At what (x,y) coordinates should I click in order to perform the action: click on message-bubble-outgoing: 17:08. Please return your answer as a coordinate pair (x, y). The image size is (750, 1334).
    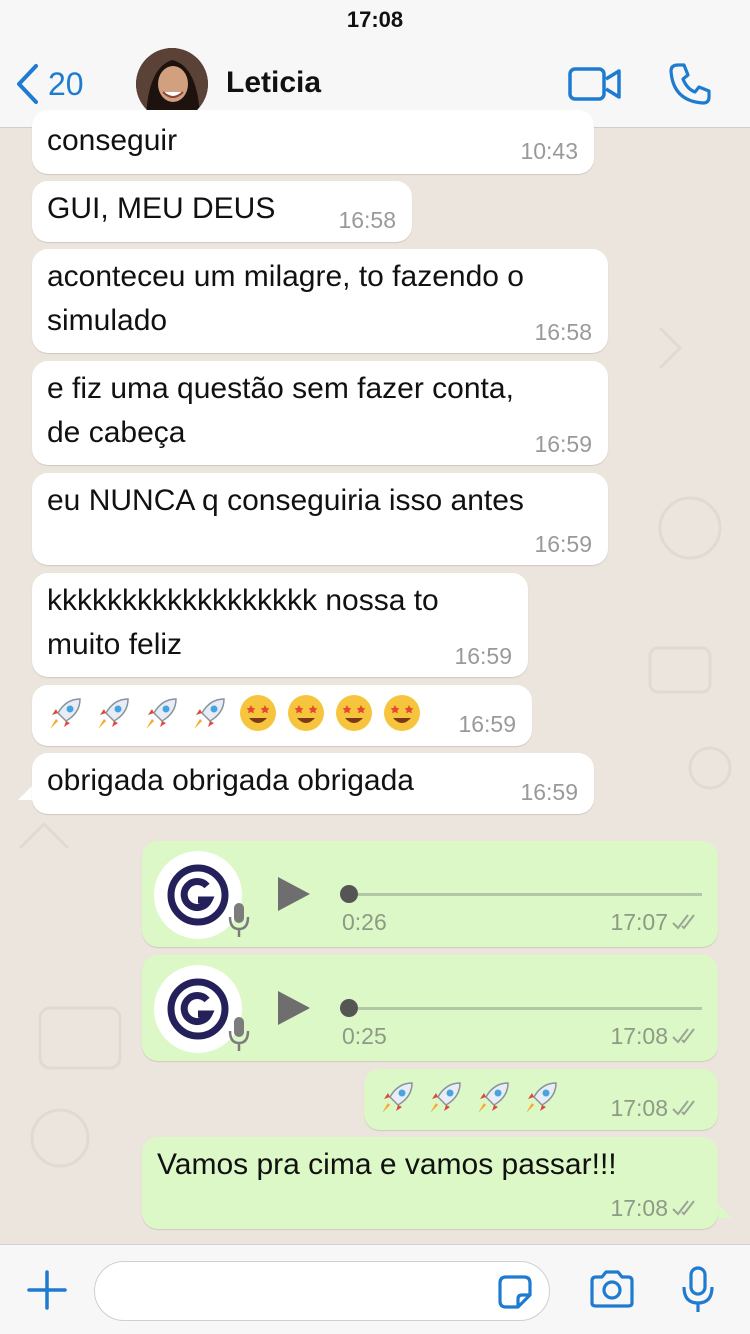
    Looking at the image, I should click on (541, 1099).